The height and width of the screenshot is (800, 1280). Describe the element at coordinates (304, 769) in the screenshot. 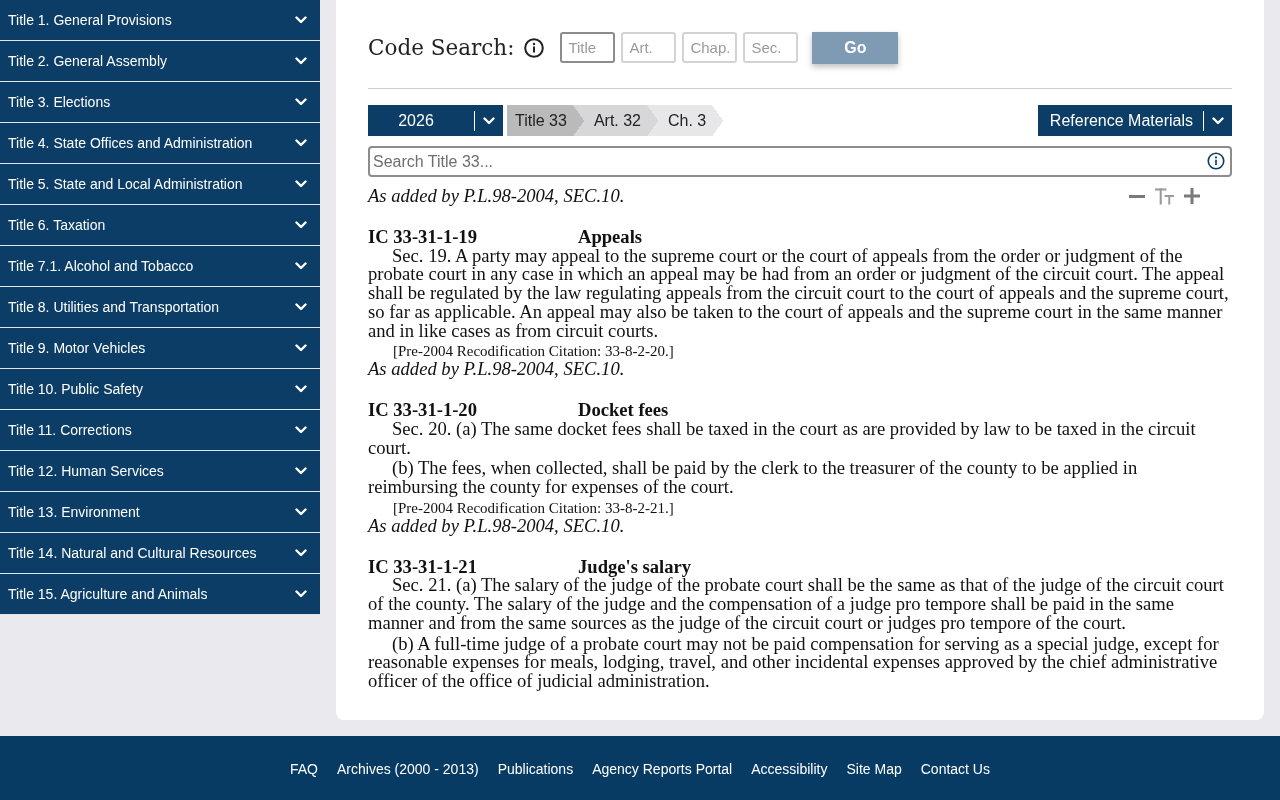

I see `footer-link: FAQ` at that location.